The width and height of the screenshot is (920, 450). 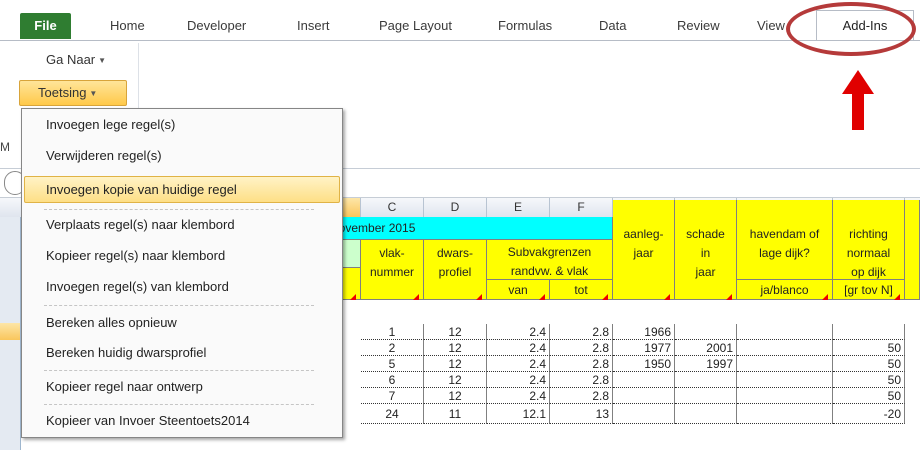 What do you see at coordinates (581, 414) in the screenshot?
I see `table-cell: 13` at bounding box center [581, 414].